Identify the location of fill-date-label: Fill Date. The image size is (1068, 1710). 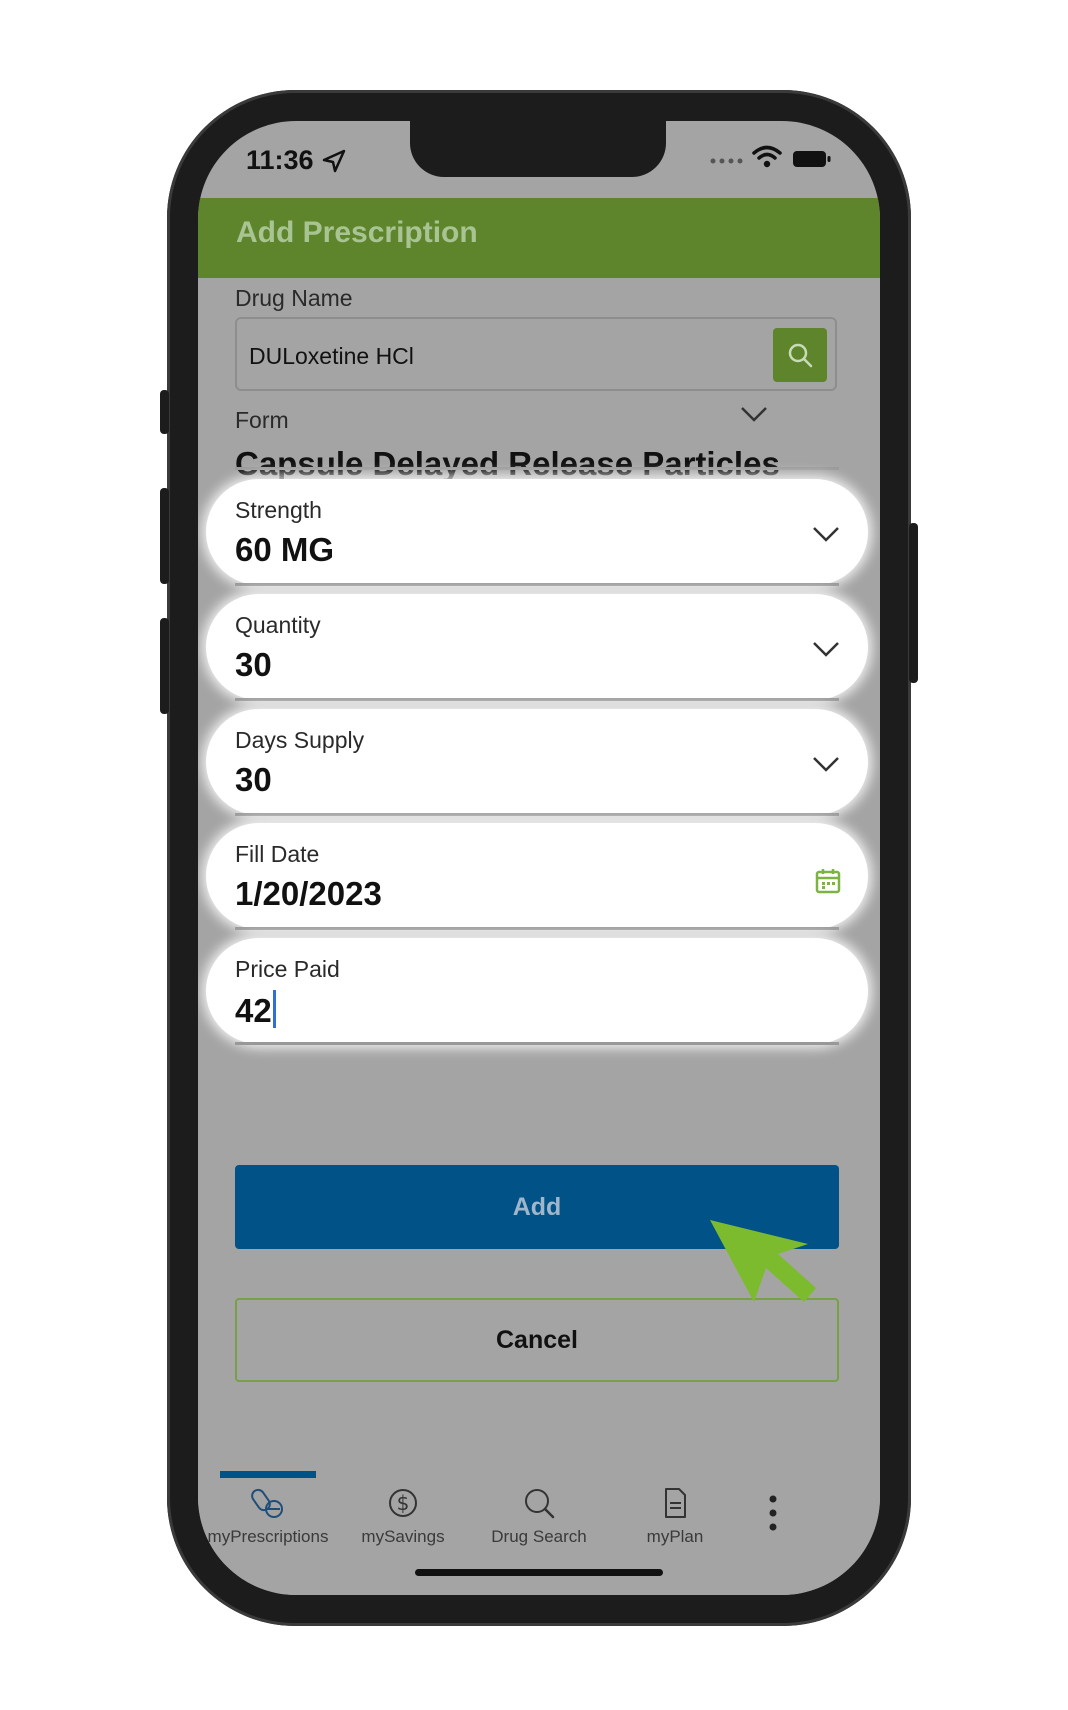
(277, 854).